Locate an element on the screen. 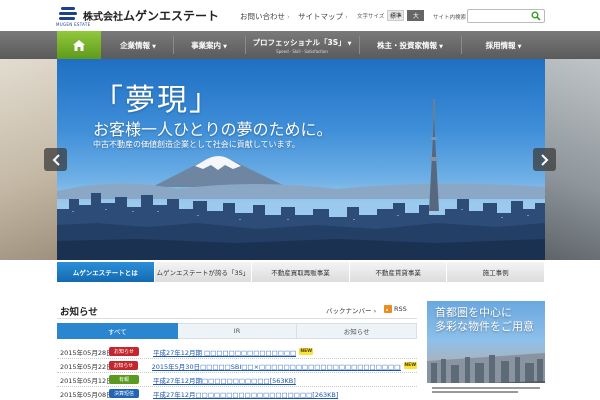 The width and height of the screenshot is (600, 400). back-numbers-link: バックナンバー › is located at coordinates (351, 310).